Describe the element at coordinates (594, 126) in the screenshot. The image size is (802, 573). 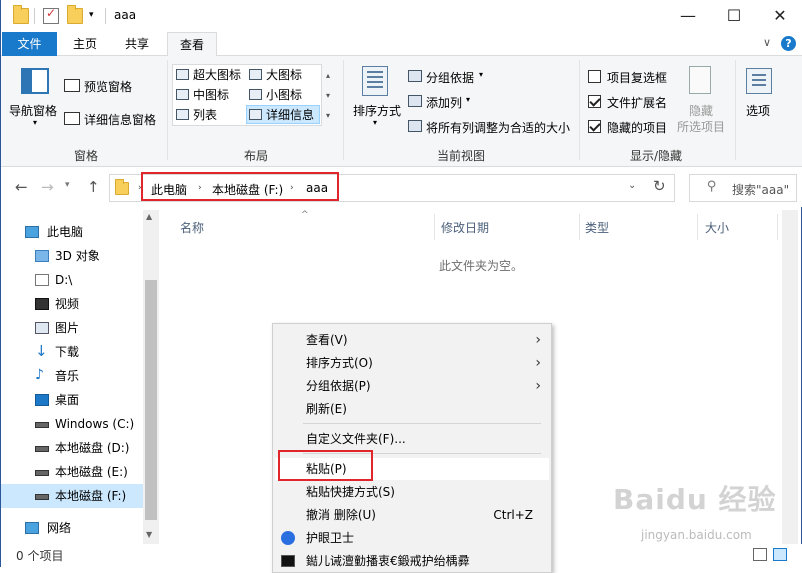
I see `hidden-items-checkbox` at that location.